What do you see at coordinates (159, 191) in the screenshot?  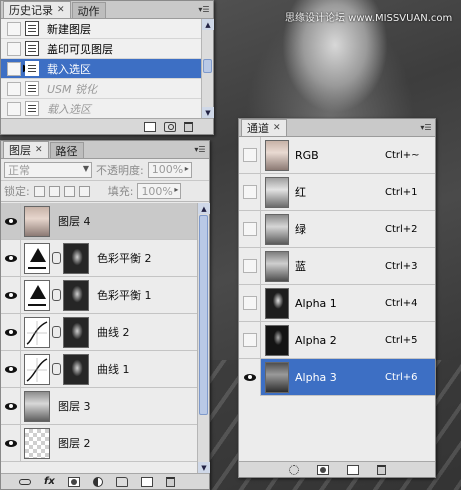 I see `fill-field: 100% ▸` at bounding box center [159, 191].